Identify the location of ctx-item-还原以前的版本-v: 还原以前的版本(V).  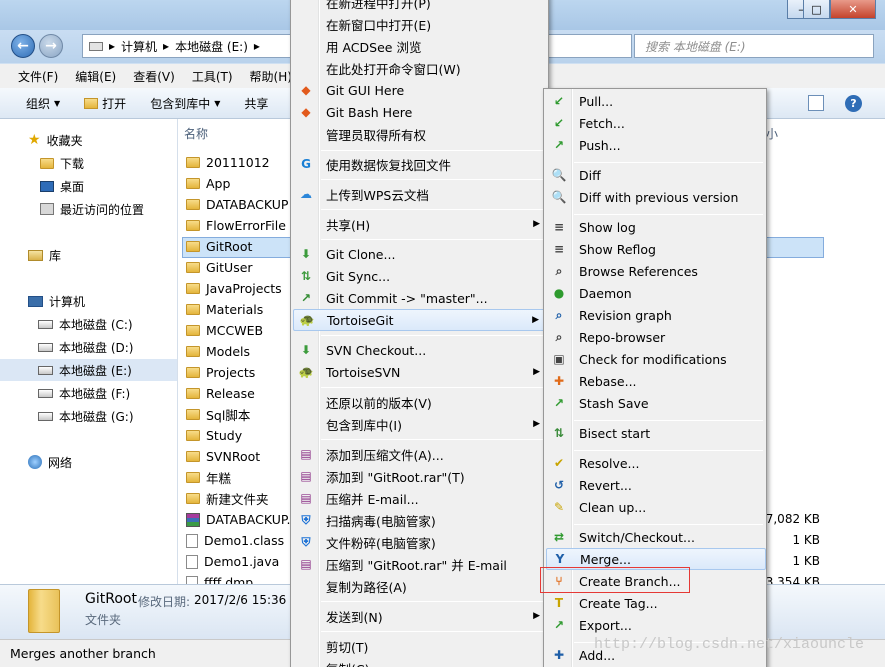
(420, 402).